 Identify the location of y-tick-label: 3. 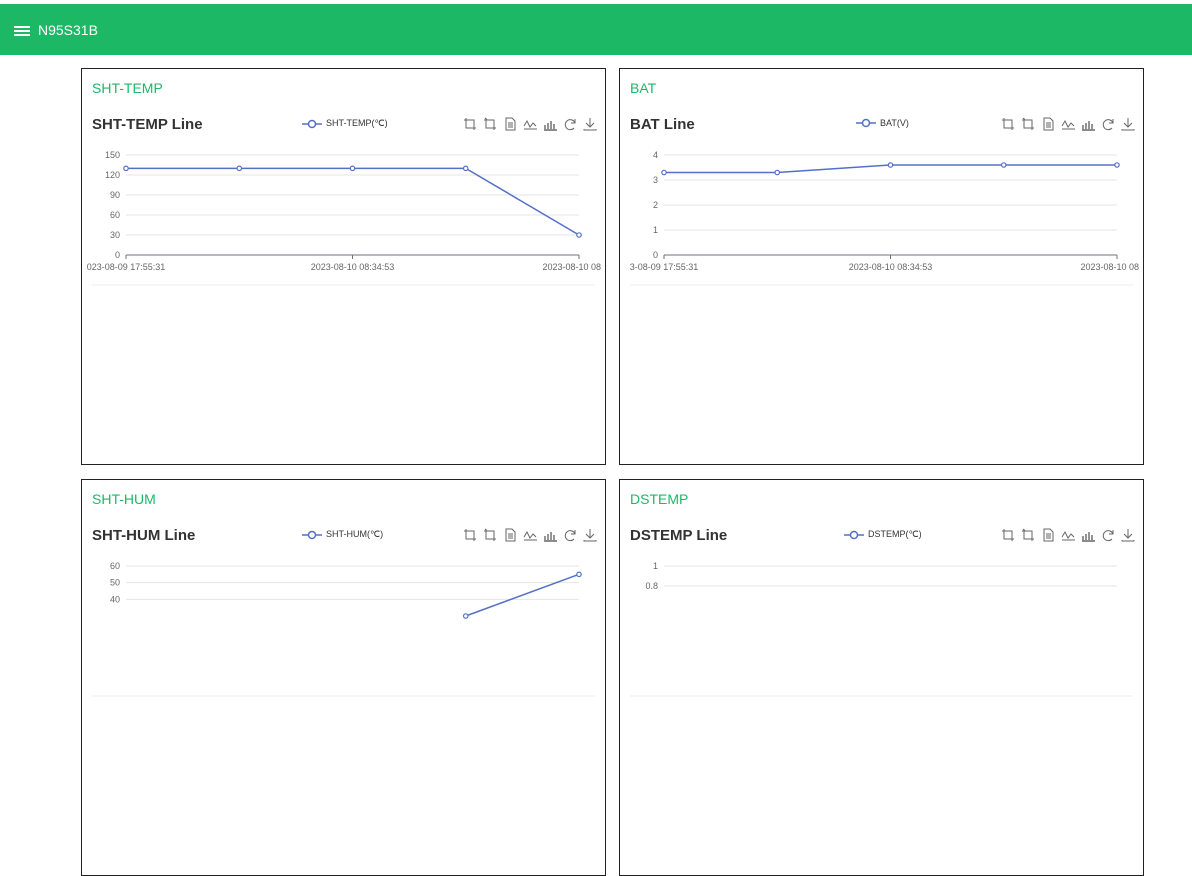
(655, 180).